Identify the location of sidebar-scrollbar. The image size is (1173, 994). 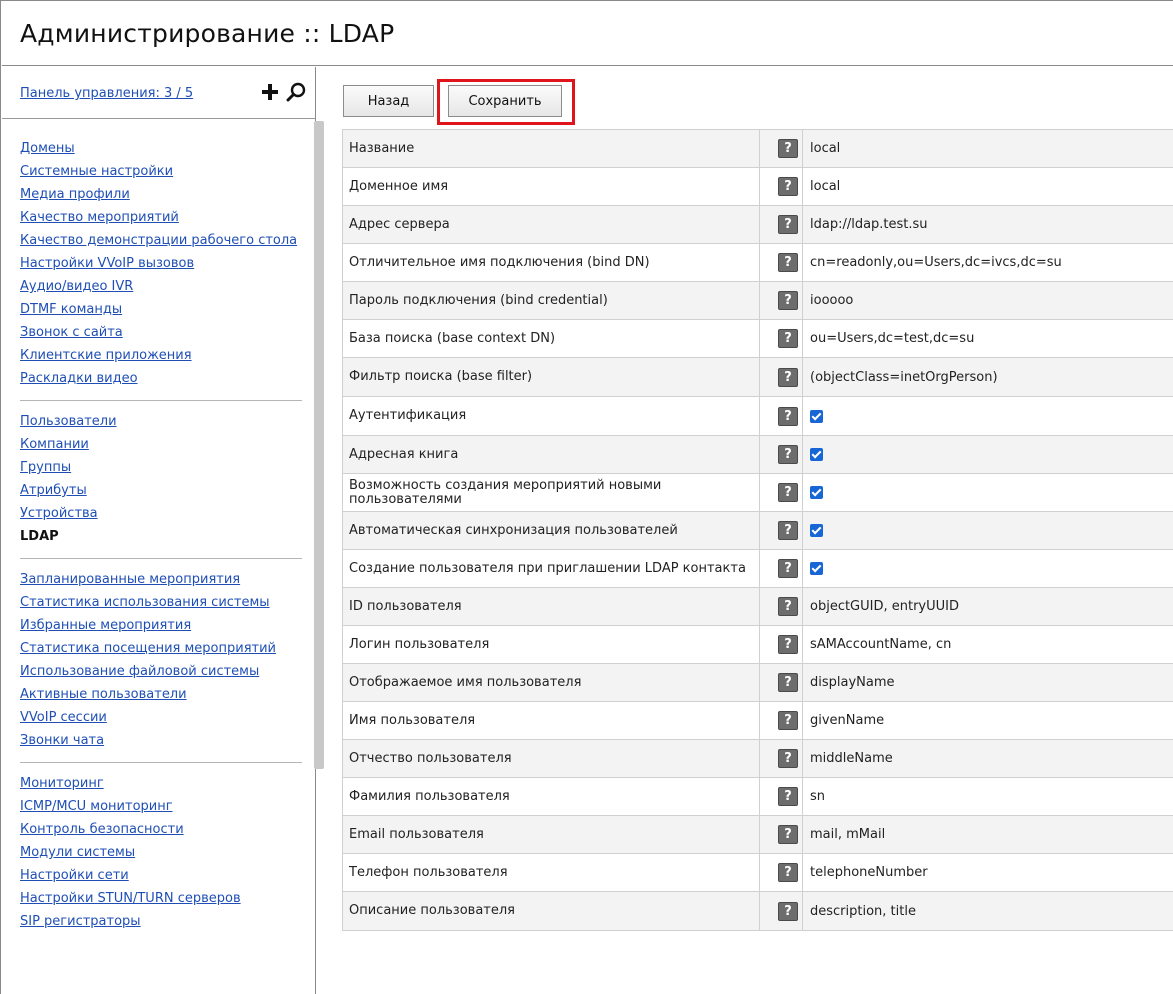
(319, 445).